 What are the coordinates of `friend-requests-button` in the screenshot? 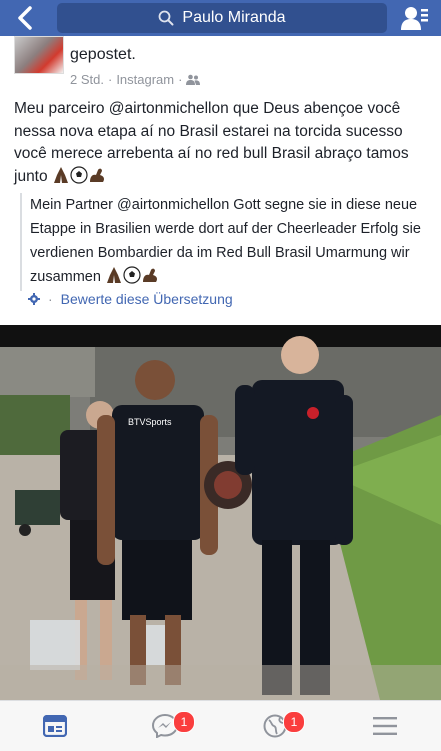 It's located at (415, 18).